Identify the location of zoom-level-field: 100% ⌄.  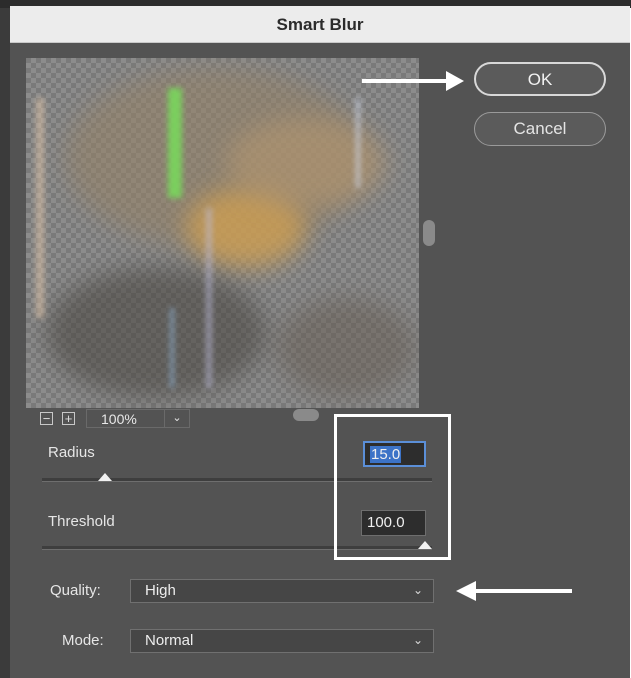
(138, 418).